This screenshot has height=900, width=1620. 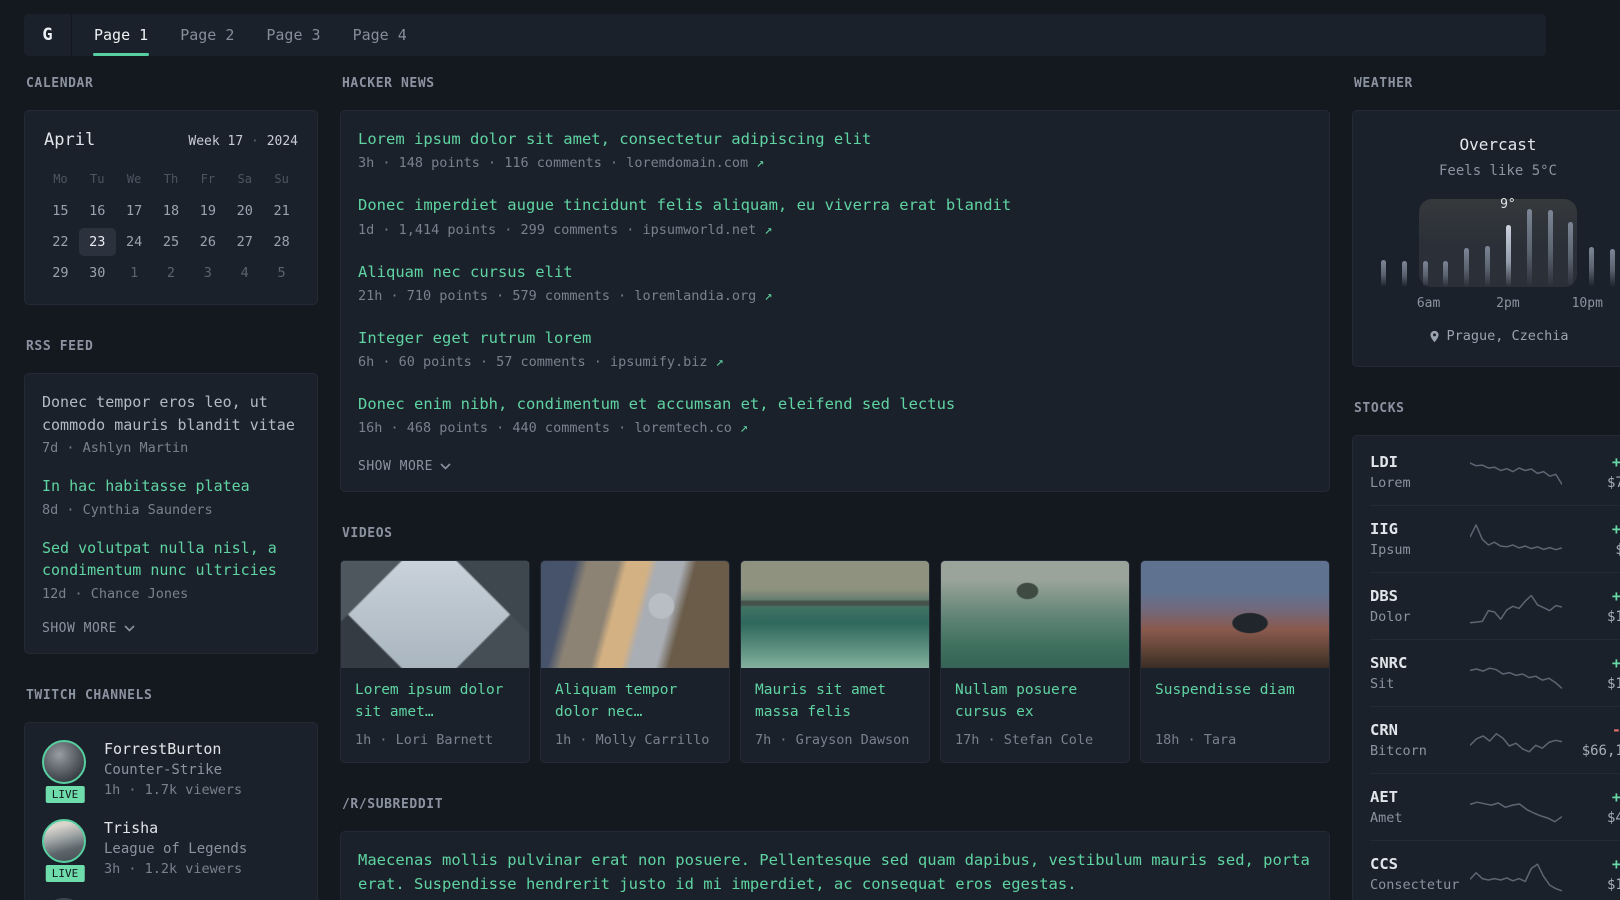 I want to click on stock-row: CRN Bitcorn -1.00% $66,171.48, so click(x=1495, y=739).